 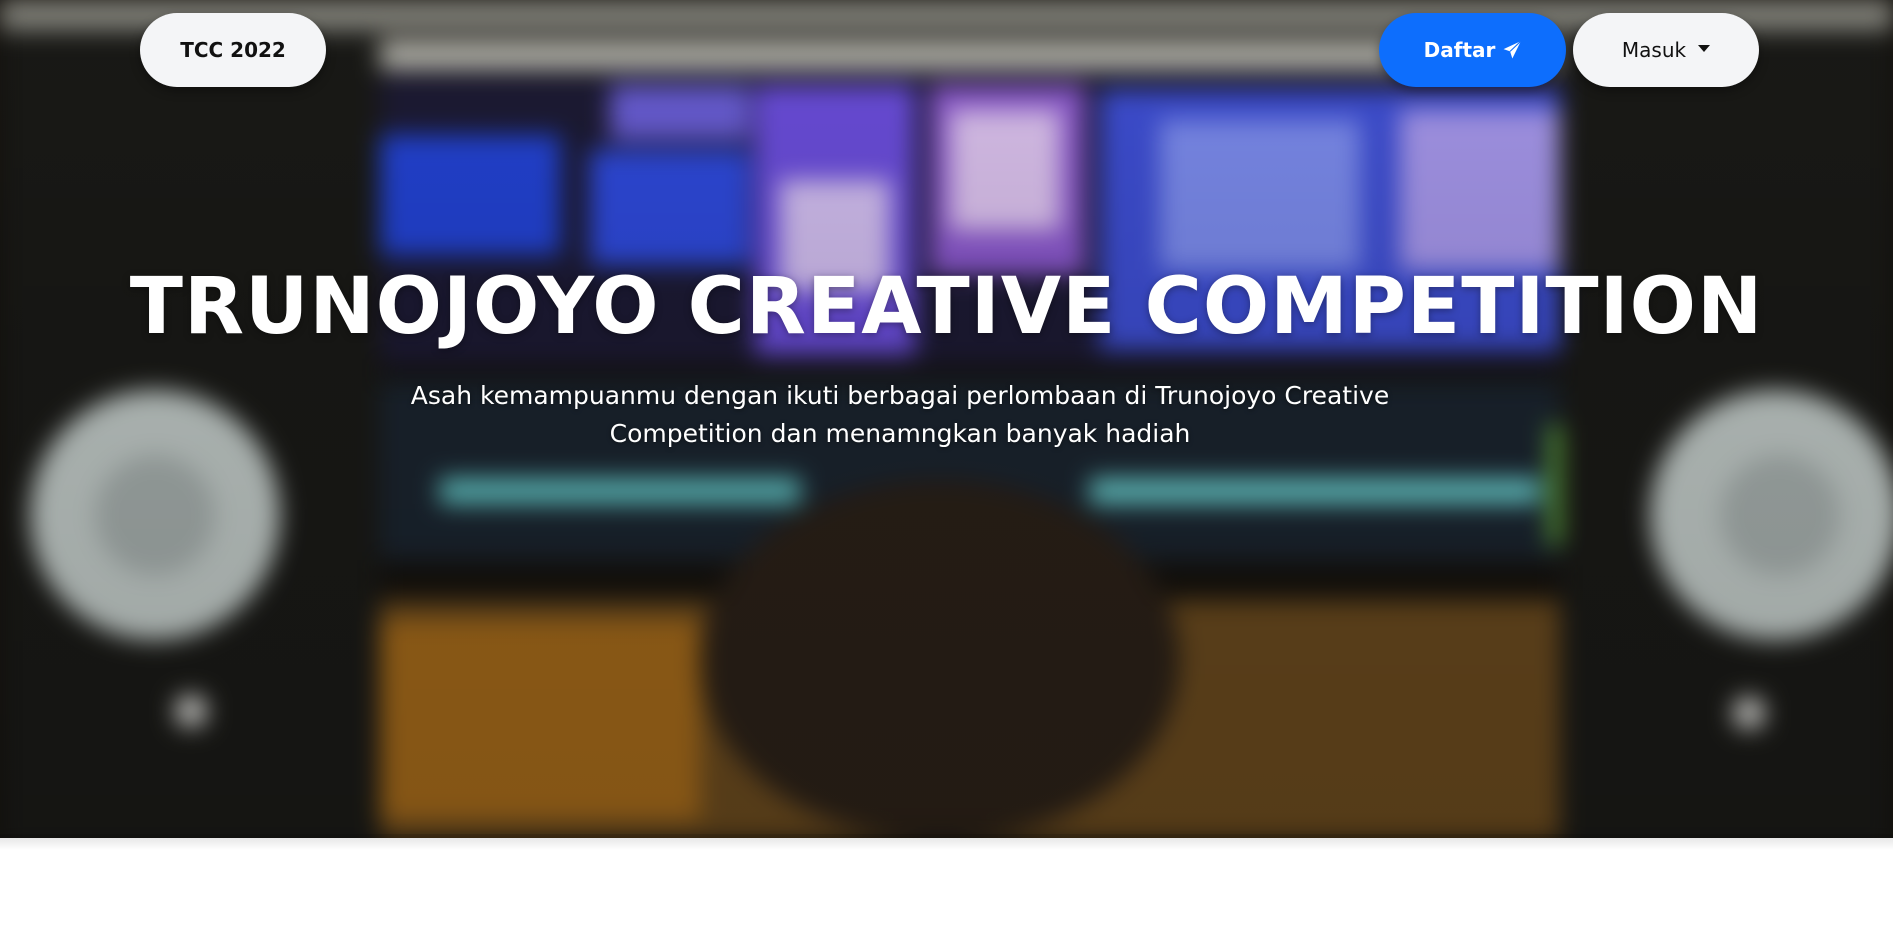 What do you see at coordinates (1512, 50) in the screenshot?
I see `send-icon` at bounding box center [1512, 50].